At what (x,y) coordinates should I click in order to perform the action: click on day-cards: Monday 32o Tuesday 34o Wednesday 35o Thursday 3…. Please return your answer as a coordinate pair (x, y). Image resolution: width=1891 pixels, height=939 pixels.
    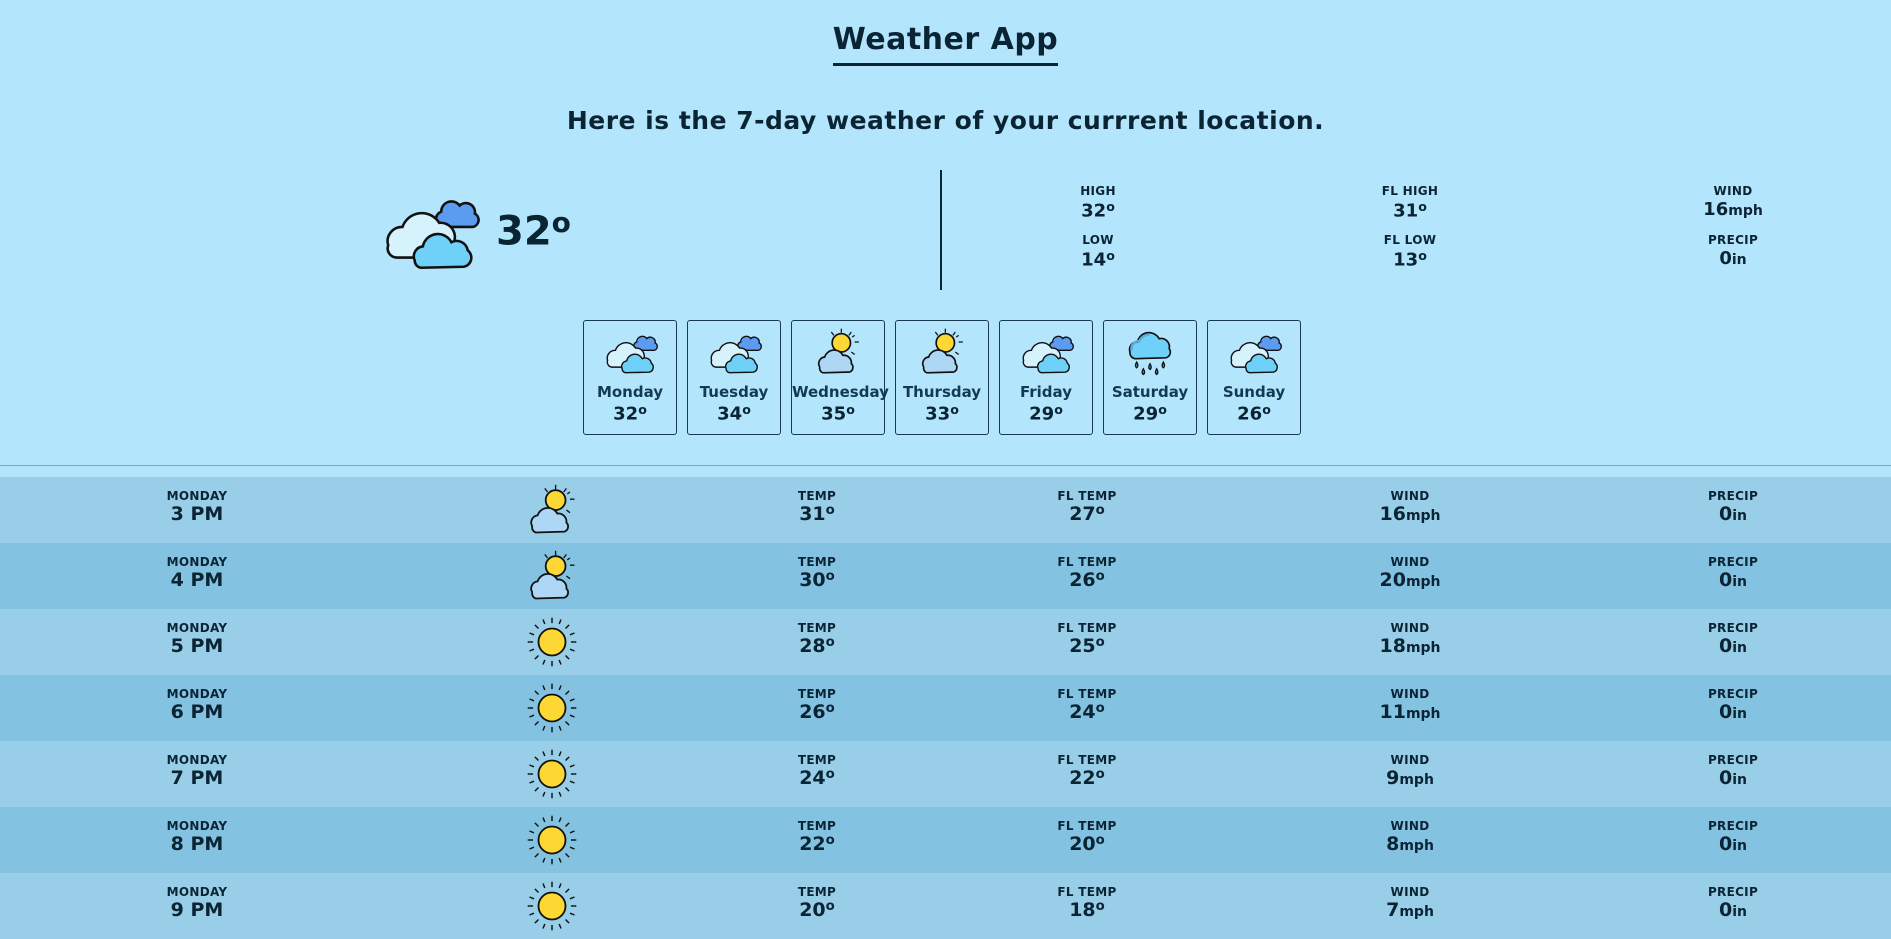
    Looking at the image, I should click on (942, 377).